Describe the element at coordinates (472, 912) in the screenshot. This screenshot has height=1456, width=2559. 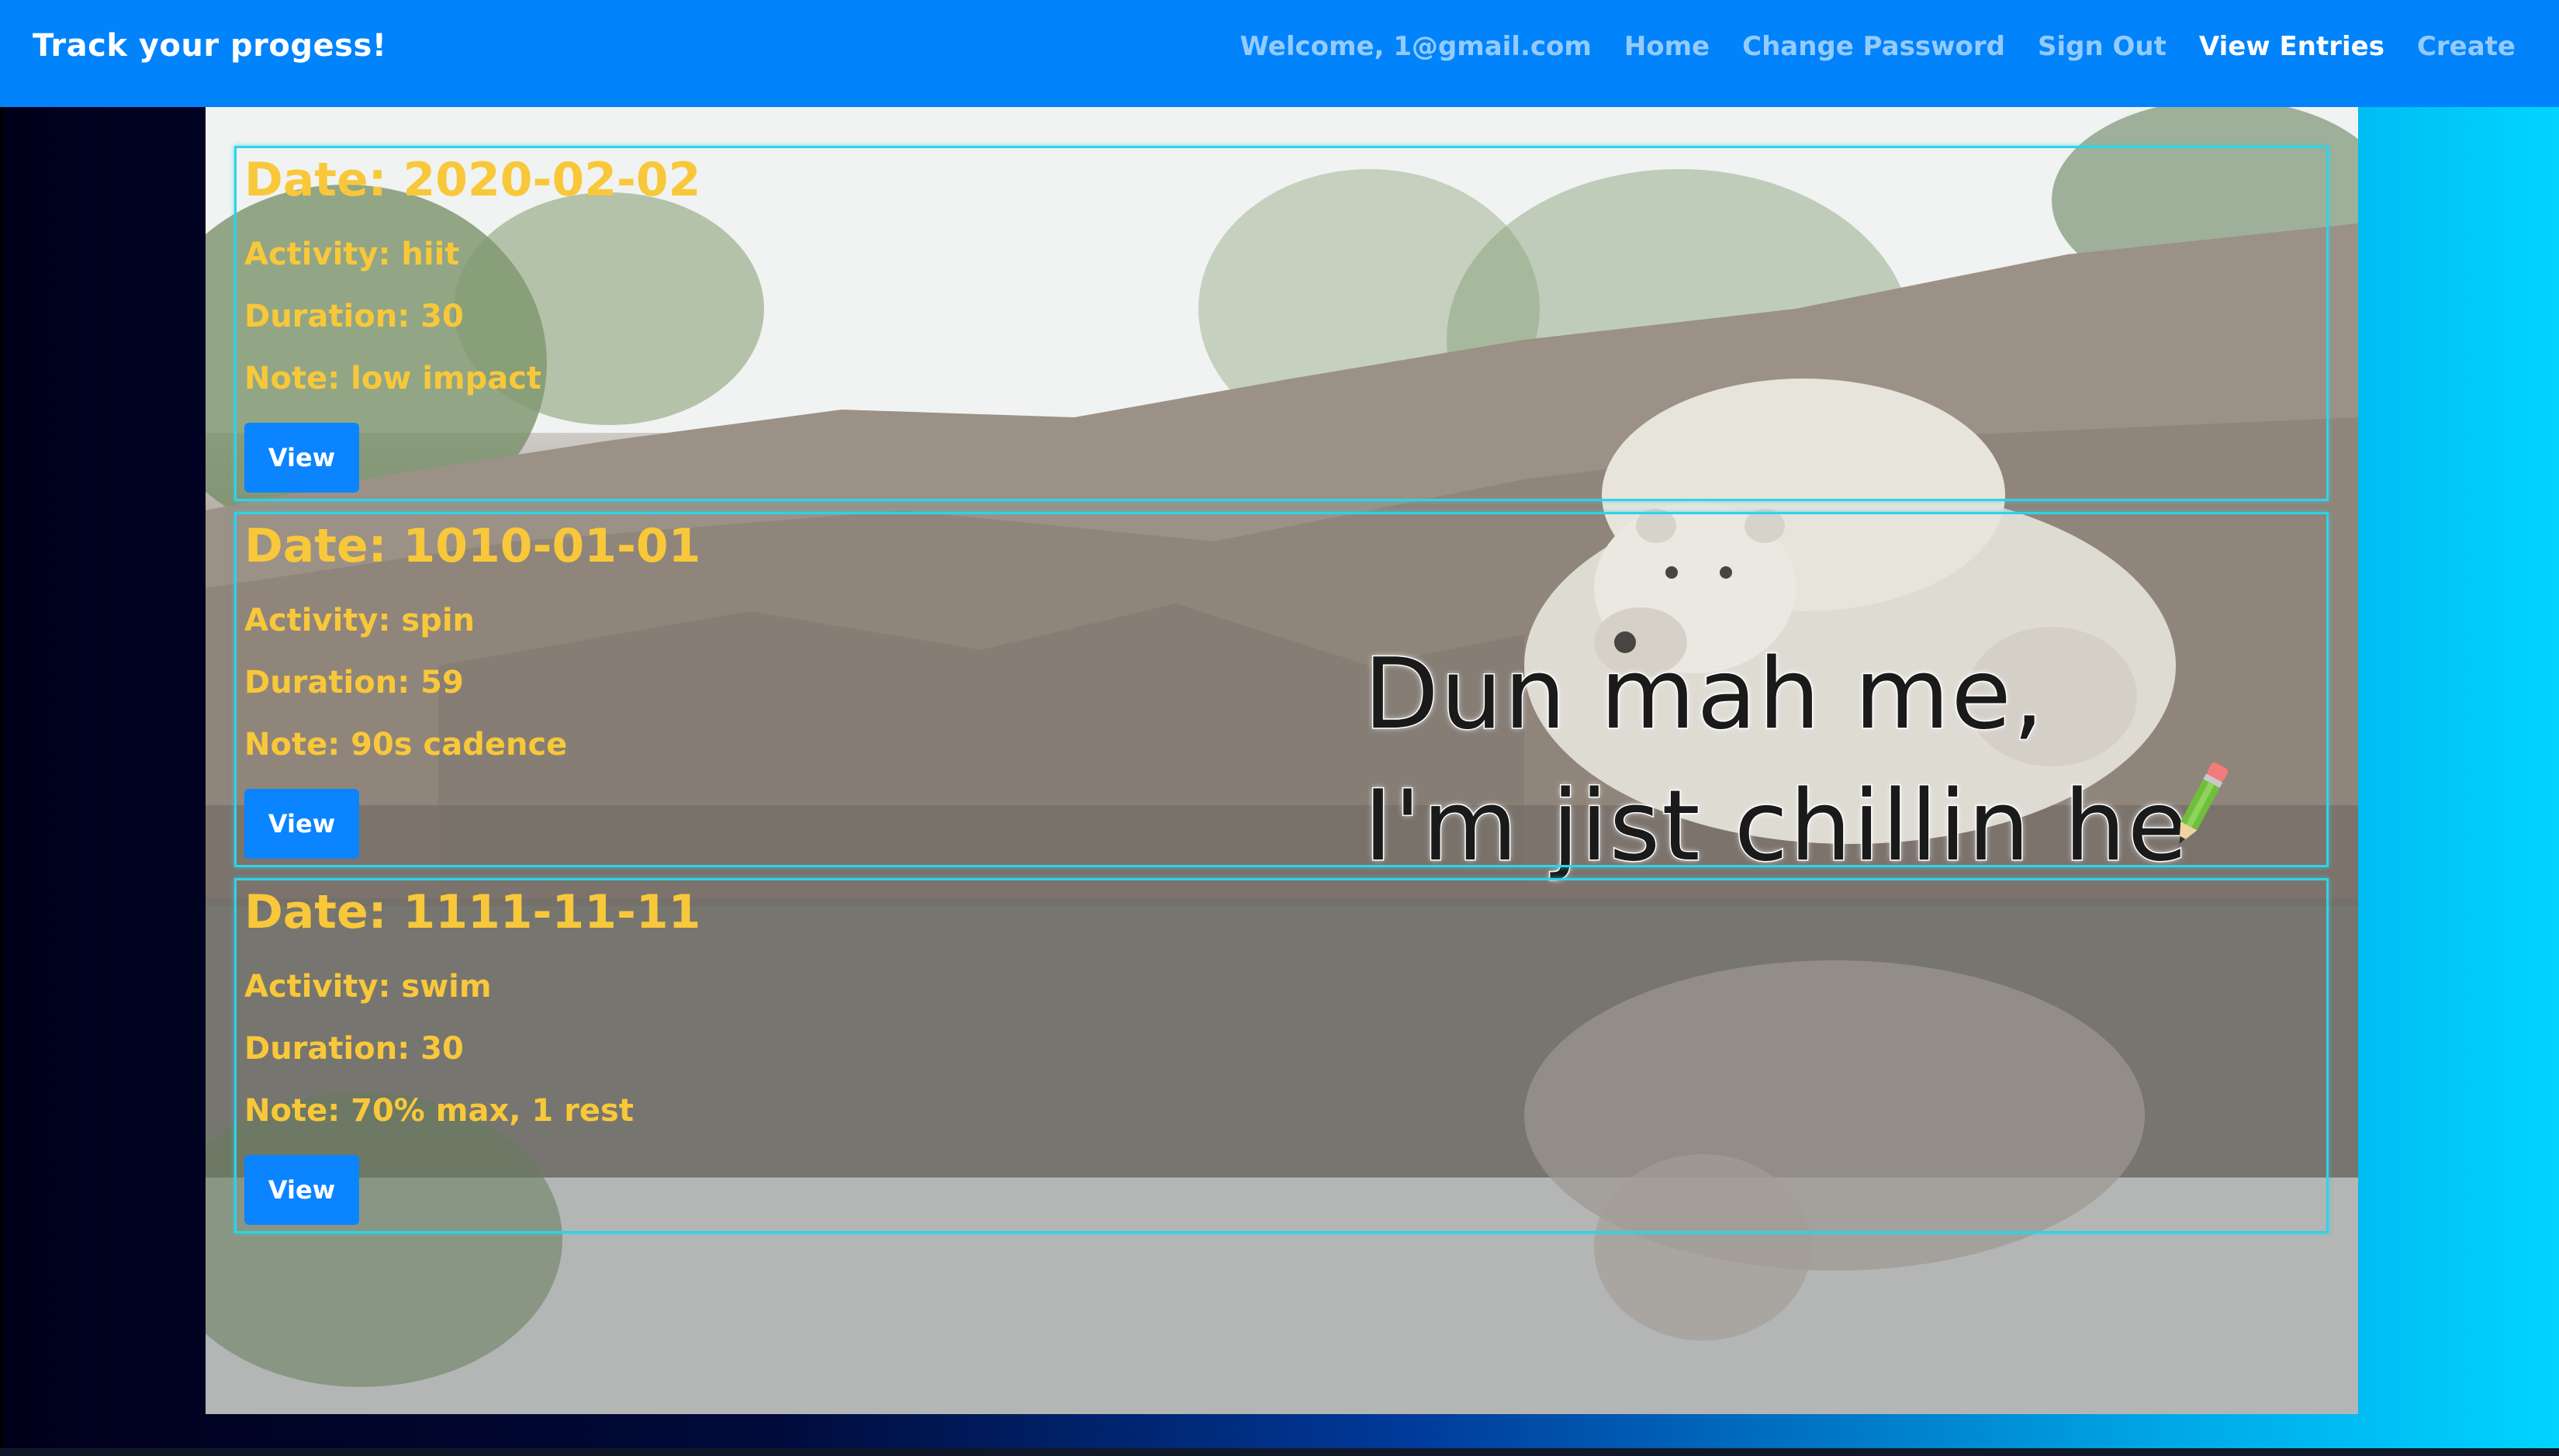
I see `entry-date: Date: 1111-11-11` at that location.